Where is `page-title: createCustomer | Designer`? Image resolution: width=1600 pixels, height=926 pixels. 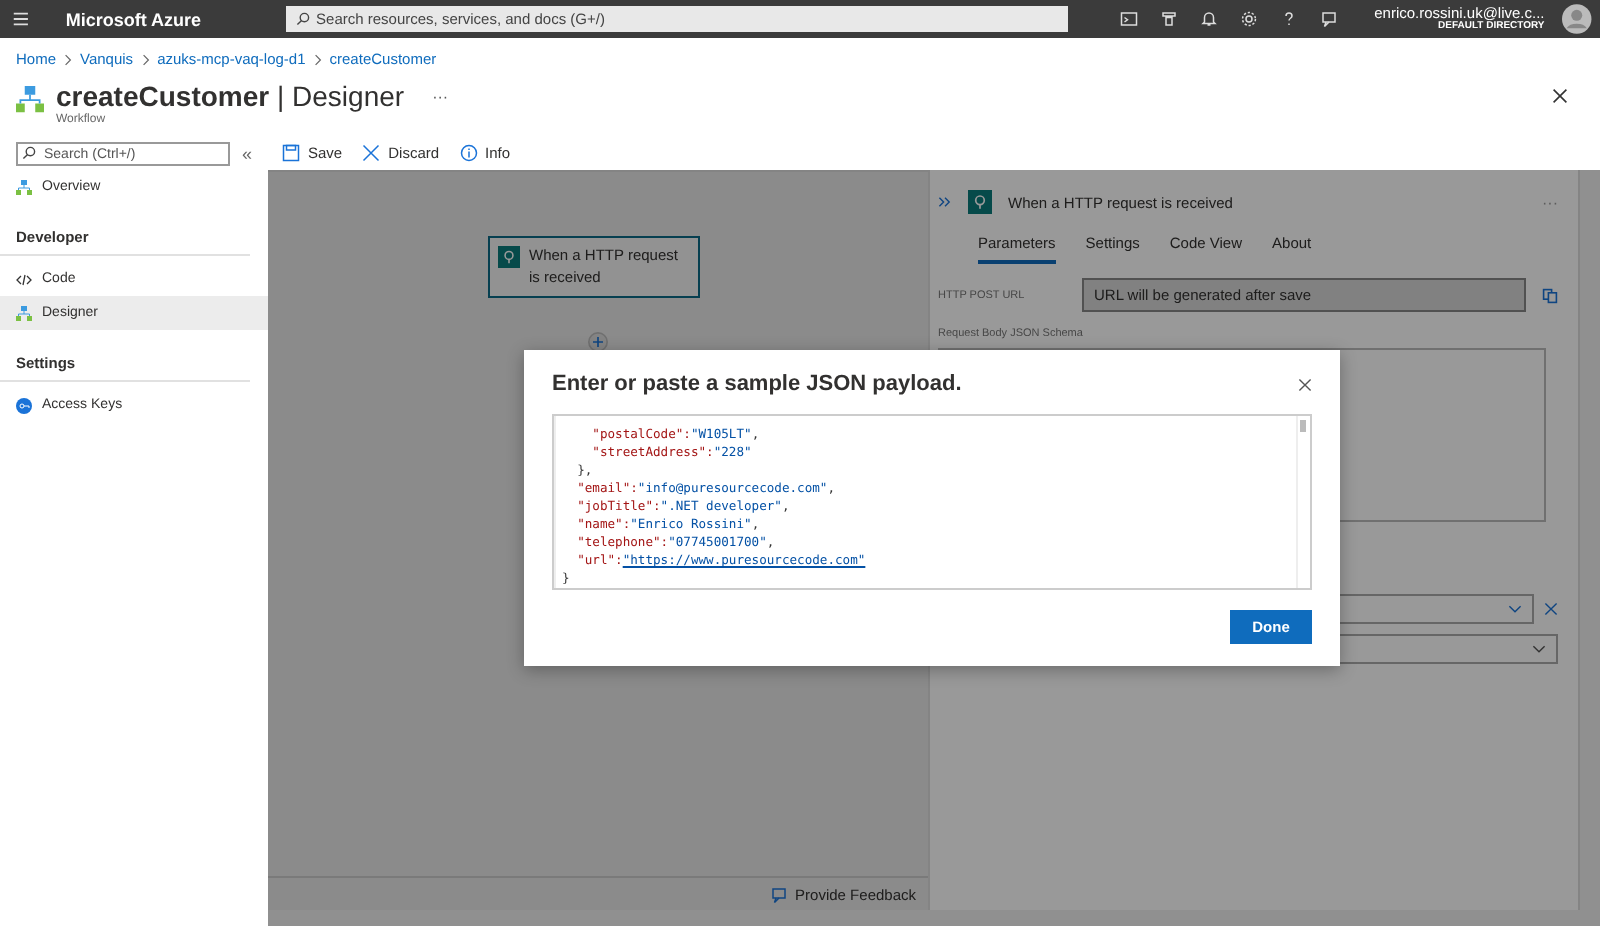
page-title: createCustomer | Designer is located at coordinates (230, 96).